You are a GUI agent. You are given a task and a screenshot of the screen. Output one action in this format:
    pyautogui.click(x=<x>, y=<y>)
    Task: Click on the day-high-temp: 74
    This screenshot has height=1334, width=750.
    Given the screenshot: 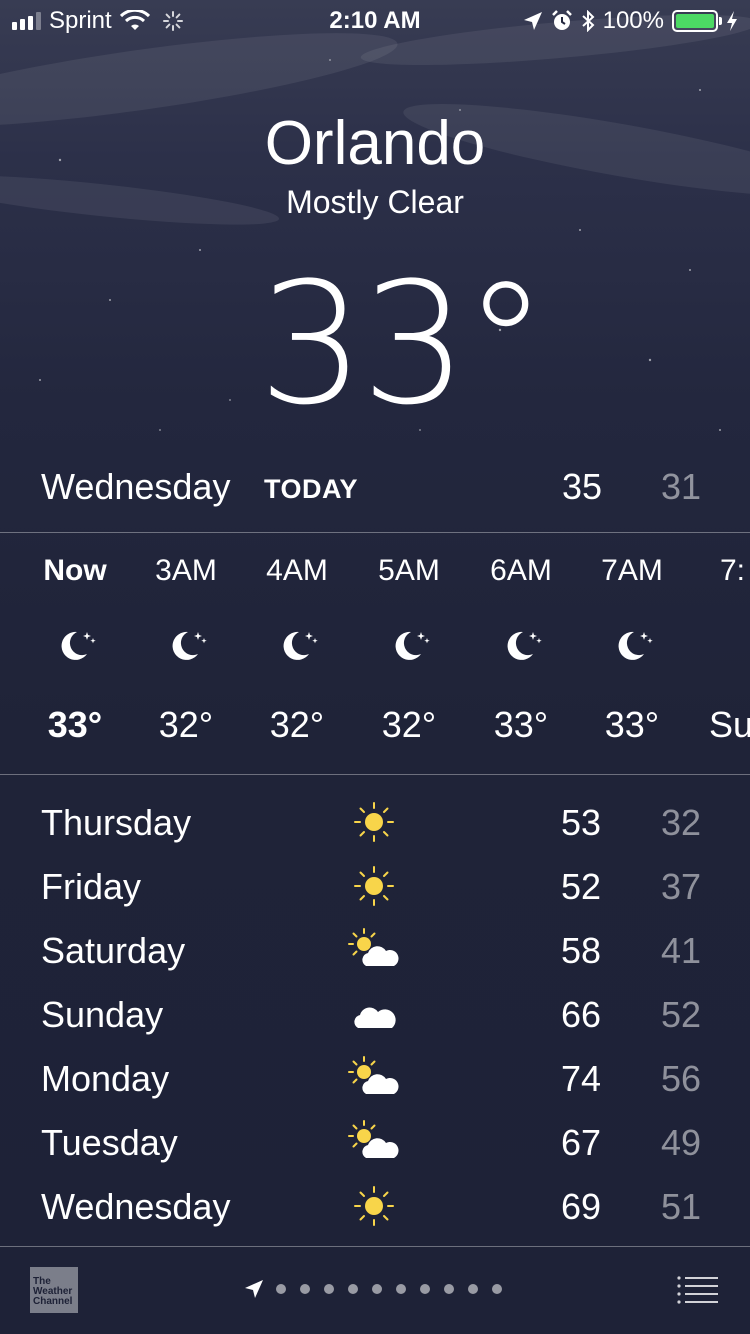 What is the action you would take?
    pyautogui.click(x=581, y=1078)
    